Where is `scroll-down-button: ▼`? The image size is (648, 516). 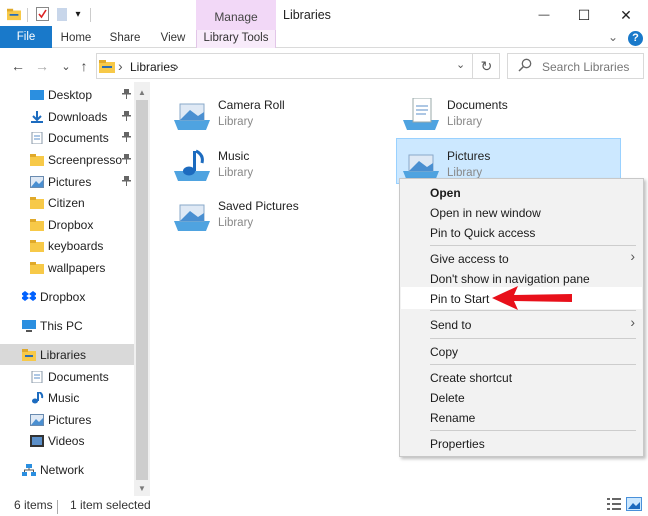
scroll-down-button: ▼ is located at coordinates (142, 488).